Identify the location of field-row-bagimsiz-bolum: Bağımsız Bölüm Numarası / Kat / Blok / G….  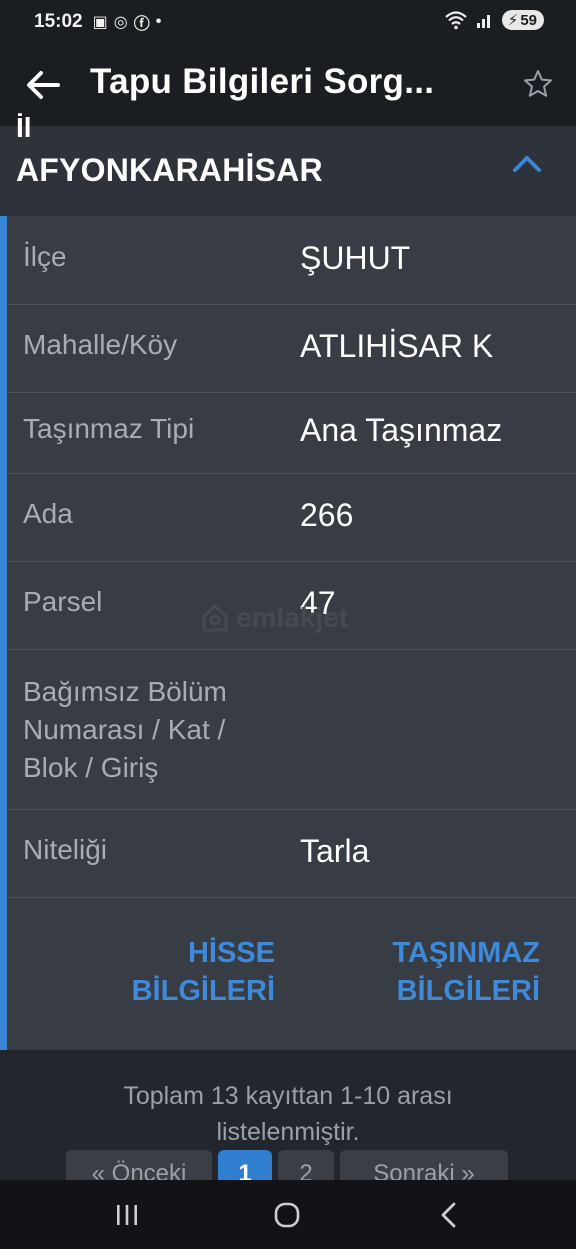
(291, 729).